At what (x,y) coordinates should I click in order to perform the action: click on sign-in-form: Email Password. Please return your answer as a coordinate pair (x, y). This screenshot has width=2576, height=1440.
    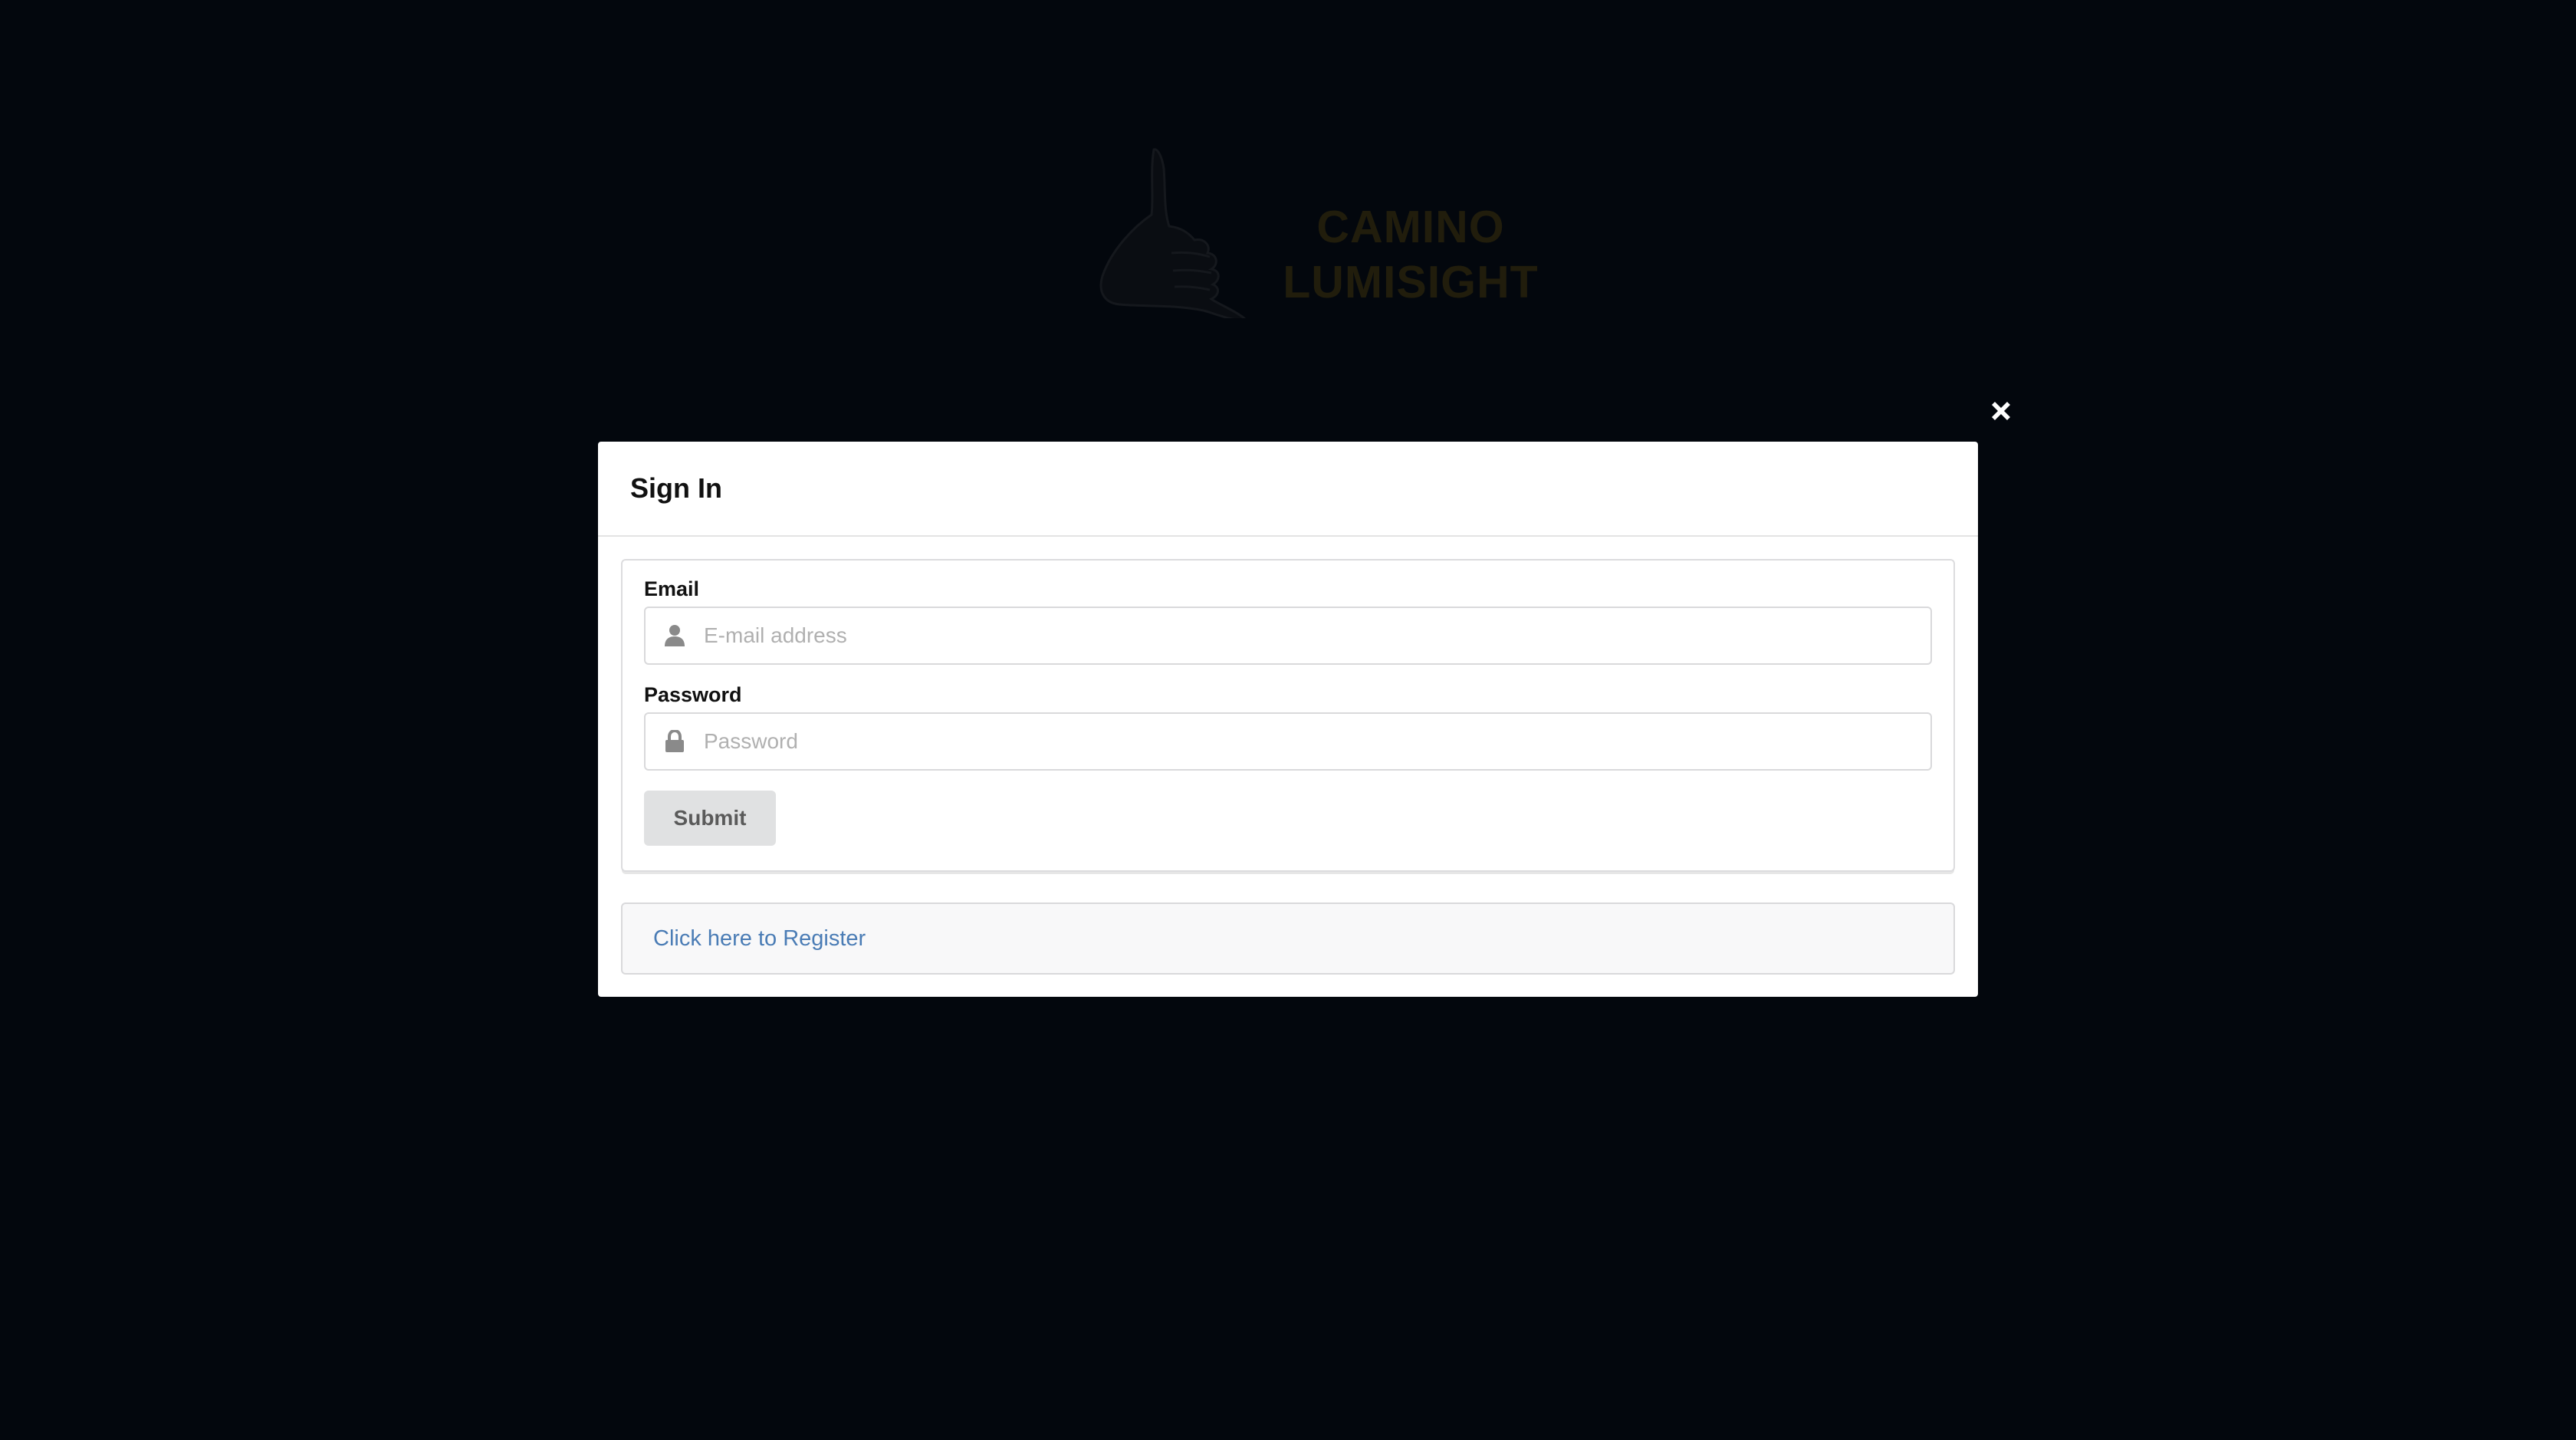
    Looking at the image, I should click on (1288, 715).